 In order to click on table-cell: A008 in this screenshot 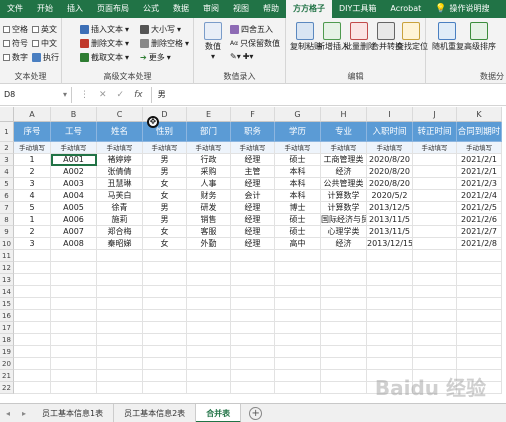, I will do `click(74, 244)`.